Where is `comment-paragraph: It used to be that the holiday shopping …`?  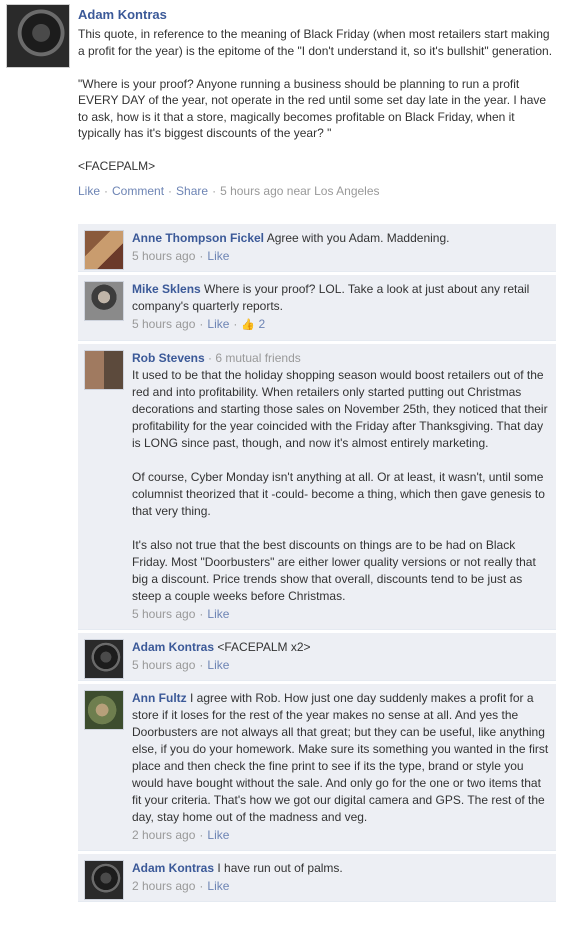
comment-paragraph: It used to be that the holiday shopping … is located at coordinates (340, 409).